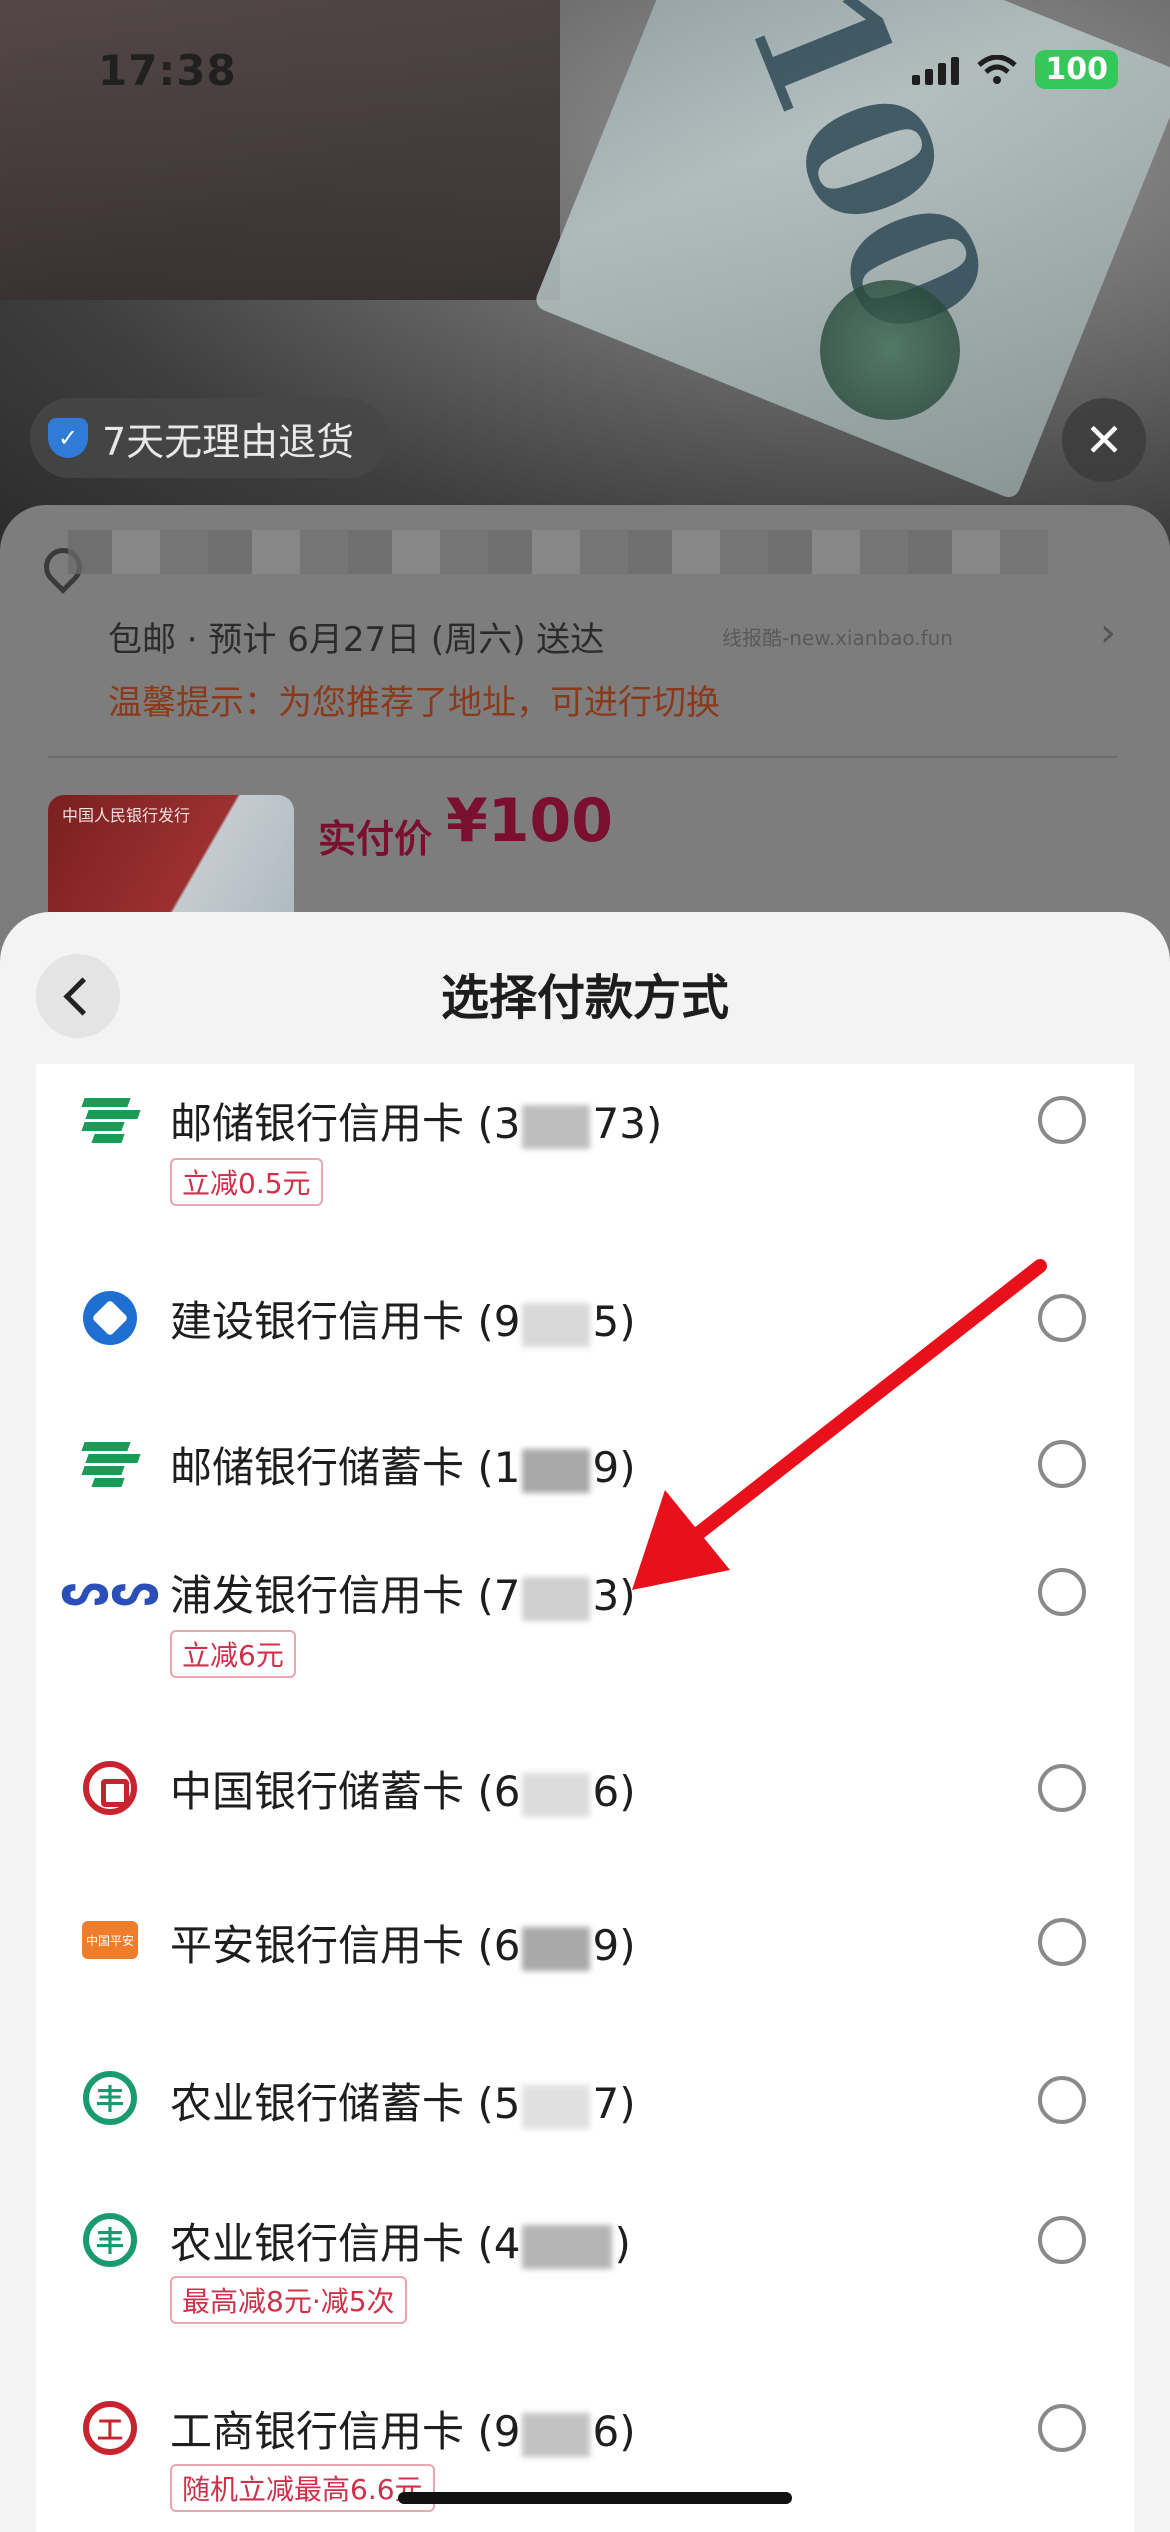 This screenshot has height=2532, width=1170. I want to click on globe-watermark-image, so click(890, 350).